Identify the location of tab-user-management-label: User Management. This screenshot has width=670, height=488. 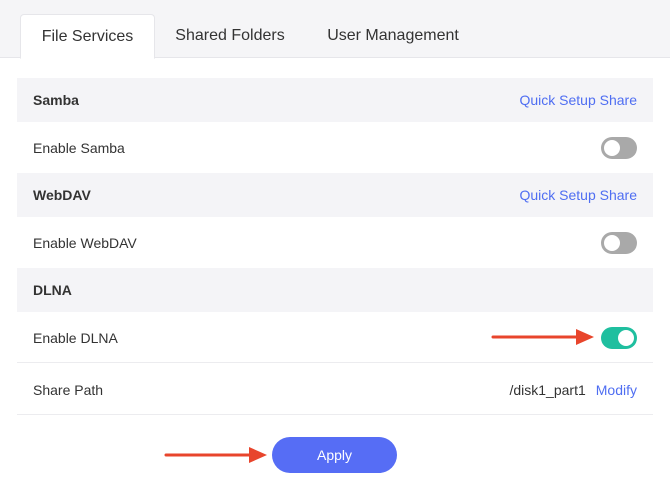
(393, 35).